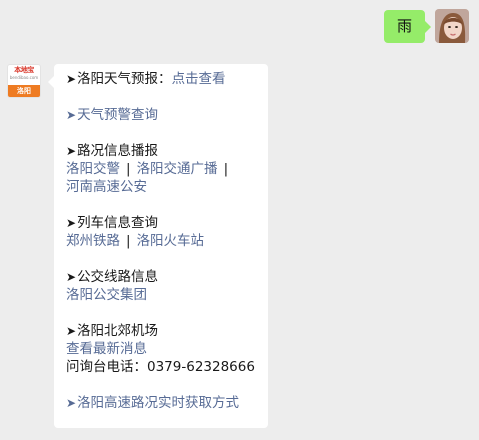 This screenshot has width=479, height=440. Describe the element at coordinates (24, 91) in the screenshot. I see `official-account-city: 洛阳` at that location.